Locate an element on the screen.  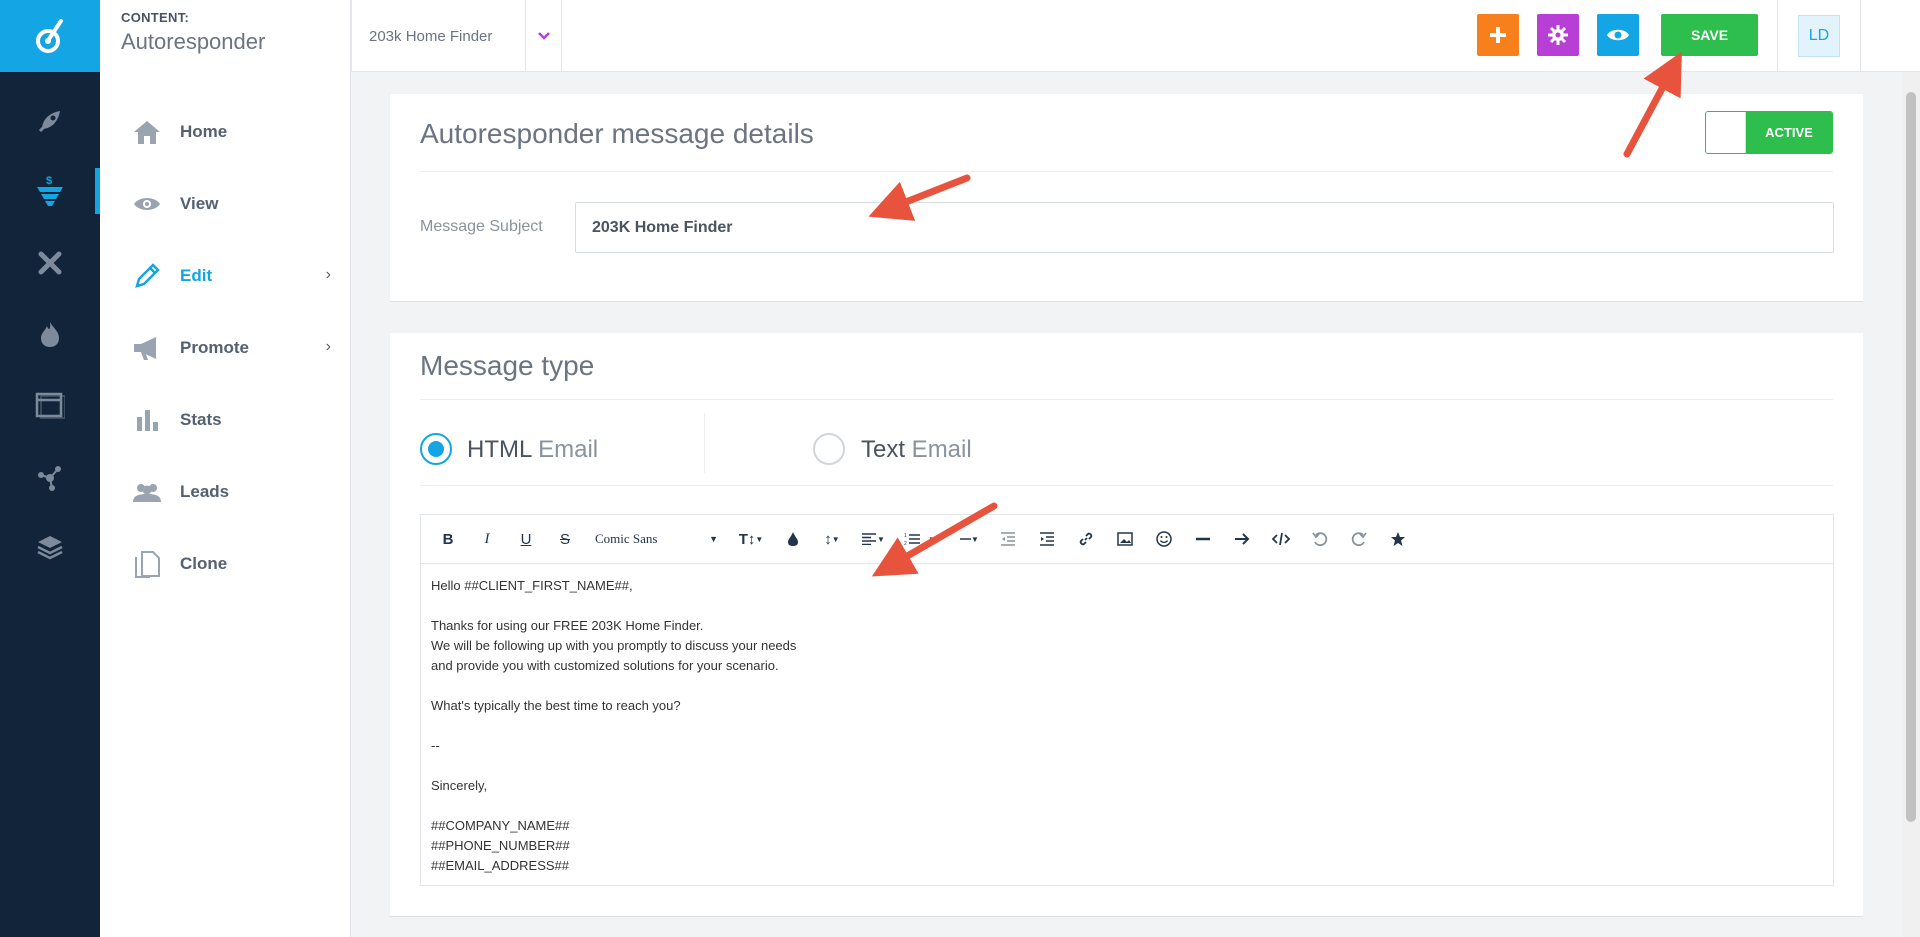
redo-icon is located at coordinates (1359, 539).